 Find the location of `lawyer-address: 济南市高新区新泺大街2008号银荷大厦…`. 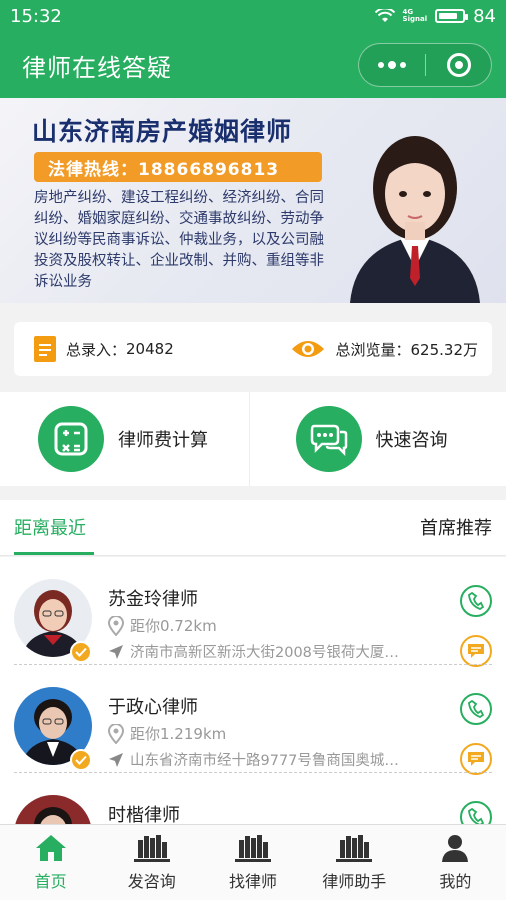

lawyer-address: 济南市高新区新泺大街2008号银荷大厦… is located at coordinates (277, 651).